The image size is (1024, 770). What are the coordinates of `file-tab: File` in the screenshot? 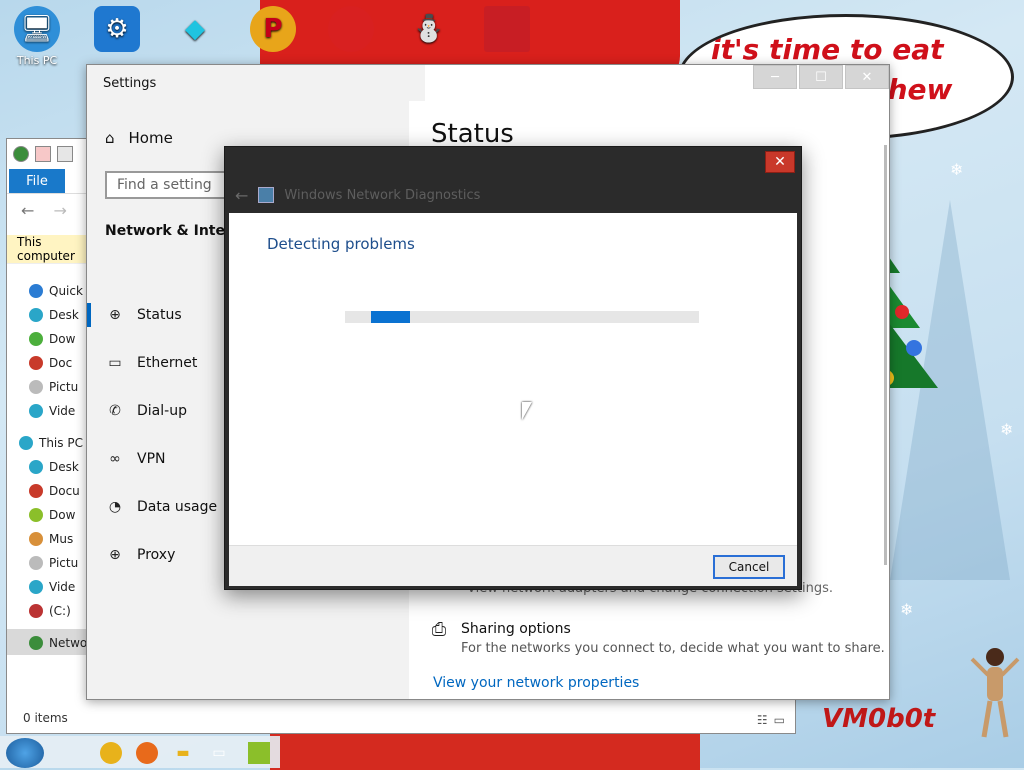 It's located at (37, 181).